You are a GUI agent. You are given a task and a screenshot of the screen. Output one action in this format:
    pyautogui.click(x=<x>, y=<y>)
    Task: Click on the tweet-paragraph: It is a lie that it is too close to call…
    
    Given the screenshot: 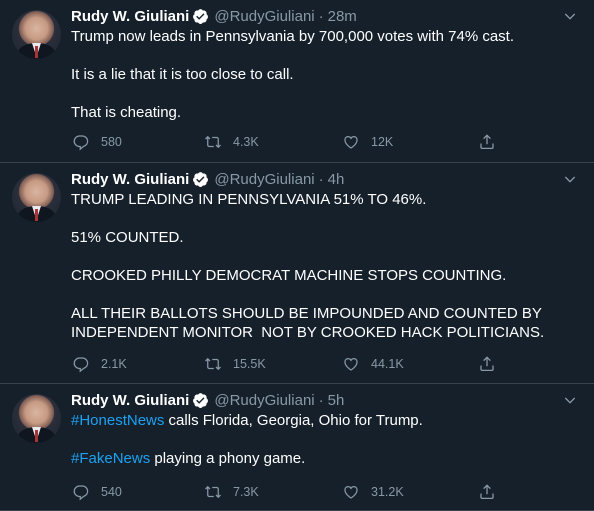 What is the action you would take?
    pyautogui.click(x=322, y=74)
    